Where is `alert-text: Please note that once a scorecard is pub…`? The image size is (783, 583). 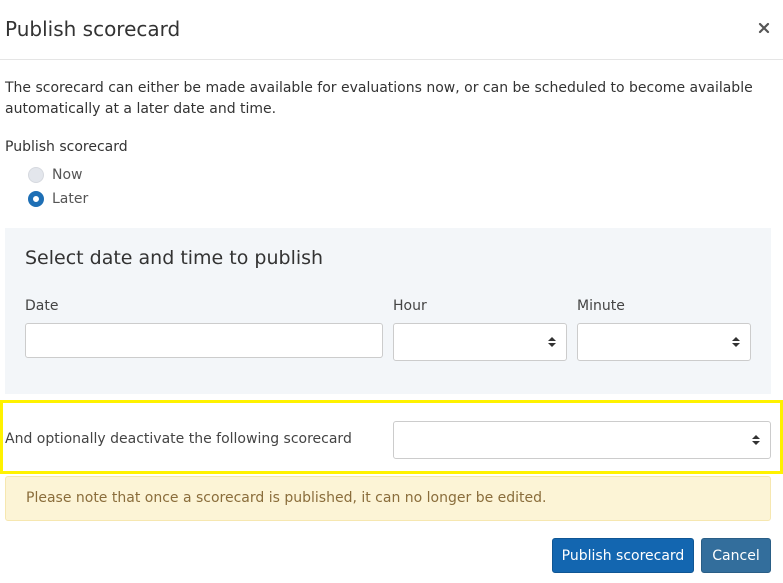 alert-text: Please note that once a scorecard is pub… is located at coordinates (286, 498).